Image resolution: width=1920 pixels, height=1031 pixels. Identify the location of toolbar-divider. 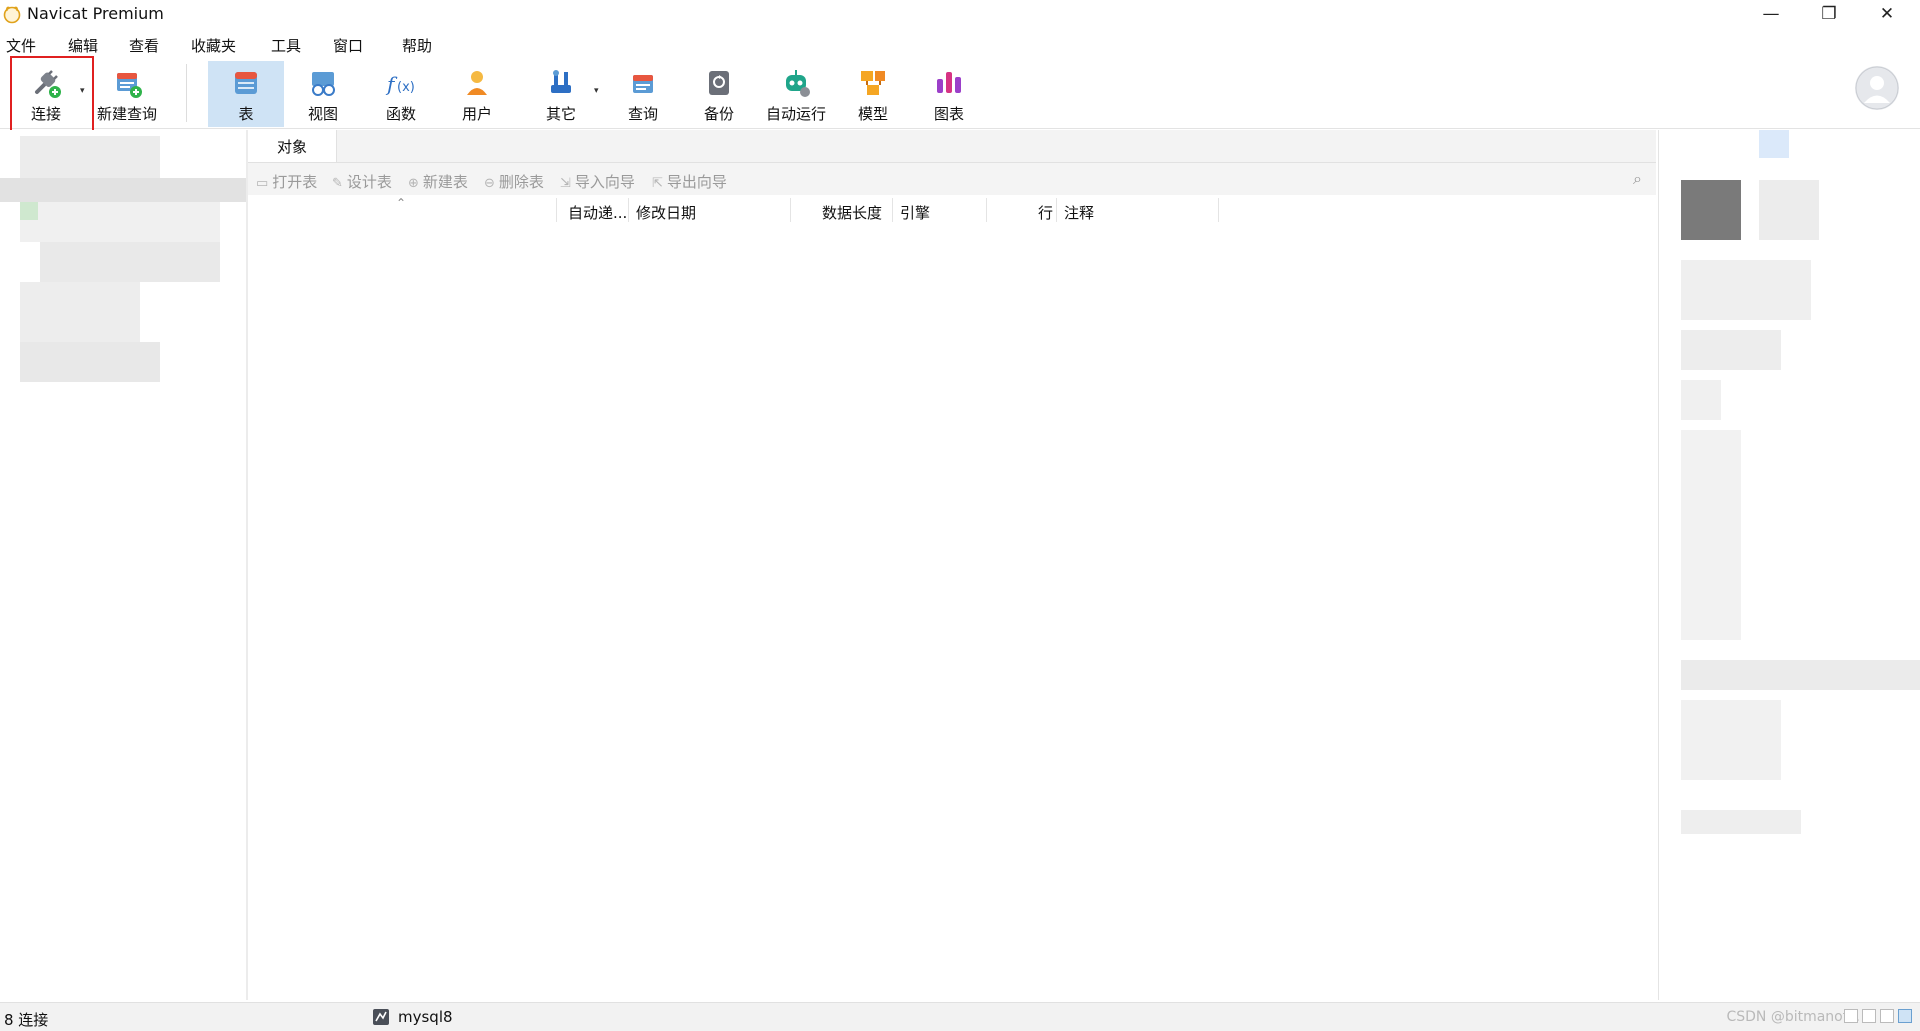
(186, 93).